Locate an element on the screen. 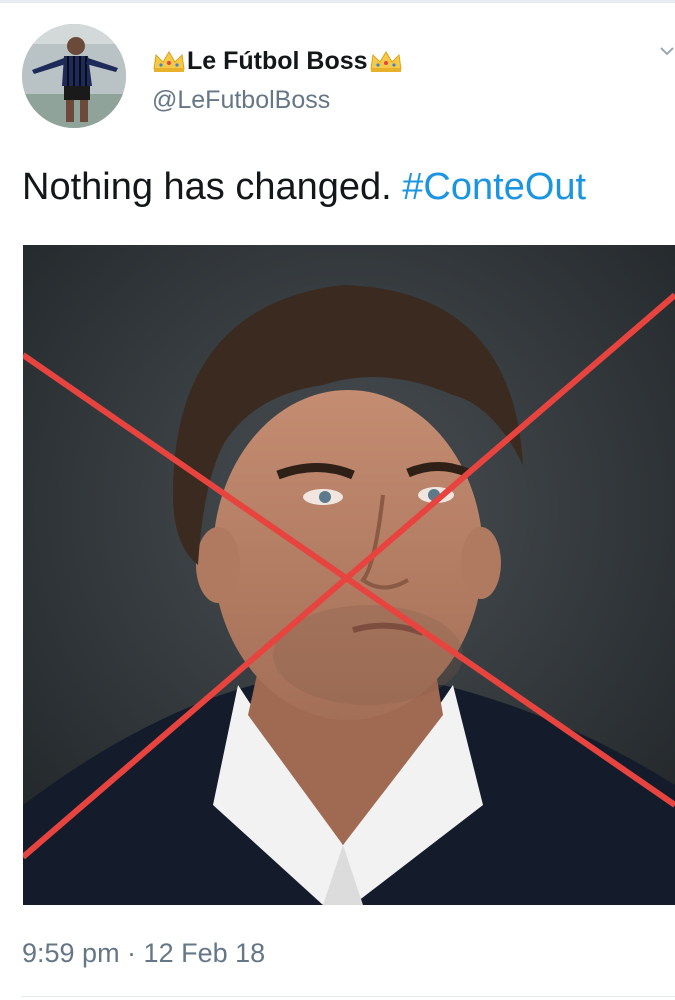 Image resolution: width=675 pixels, height=1000 pixels. avatar is located at coordinates (74, 76).